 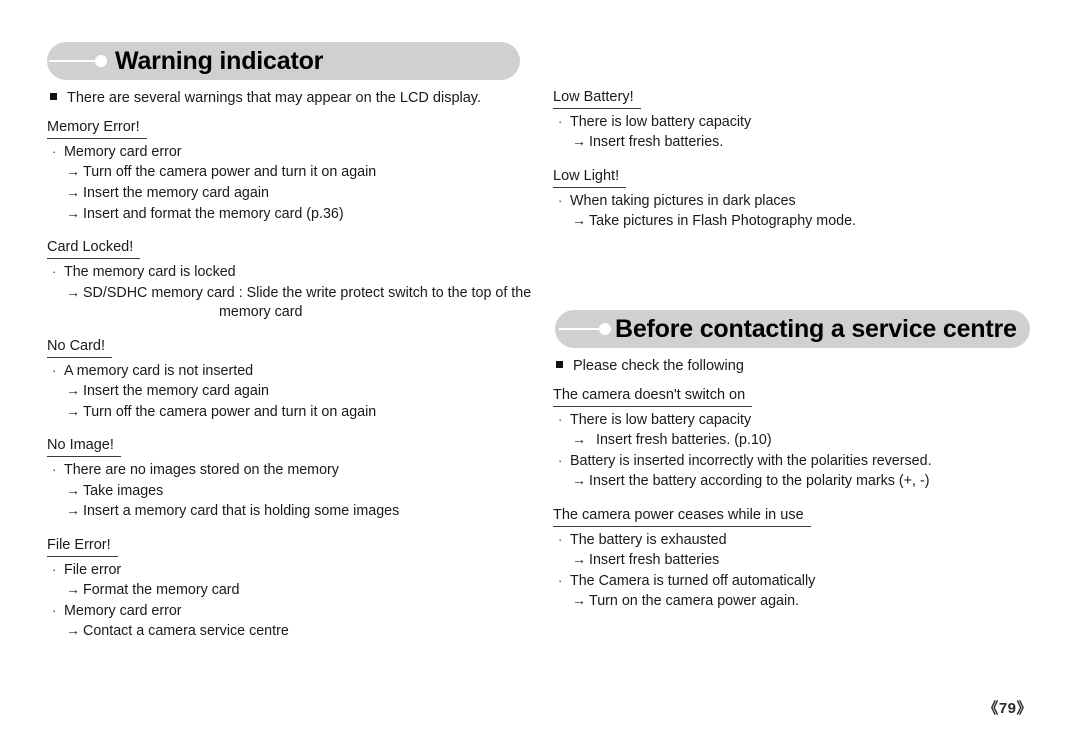 What do you see at coordinates (693, 581) in the screenshot?
I see `list-item-label: The Camera is turned off automatically` at bounding box center [693, 581].